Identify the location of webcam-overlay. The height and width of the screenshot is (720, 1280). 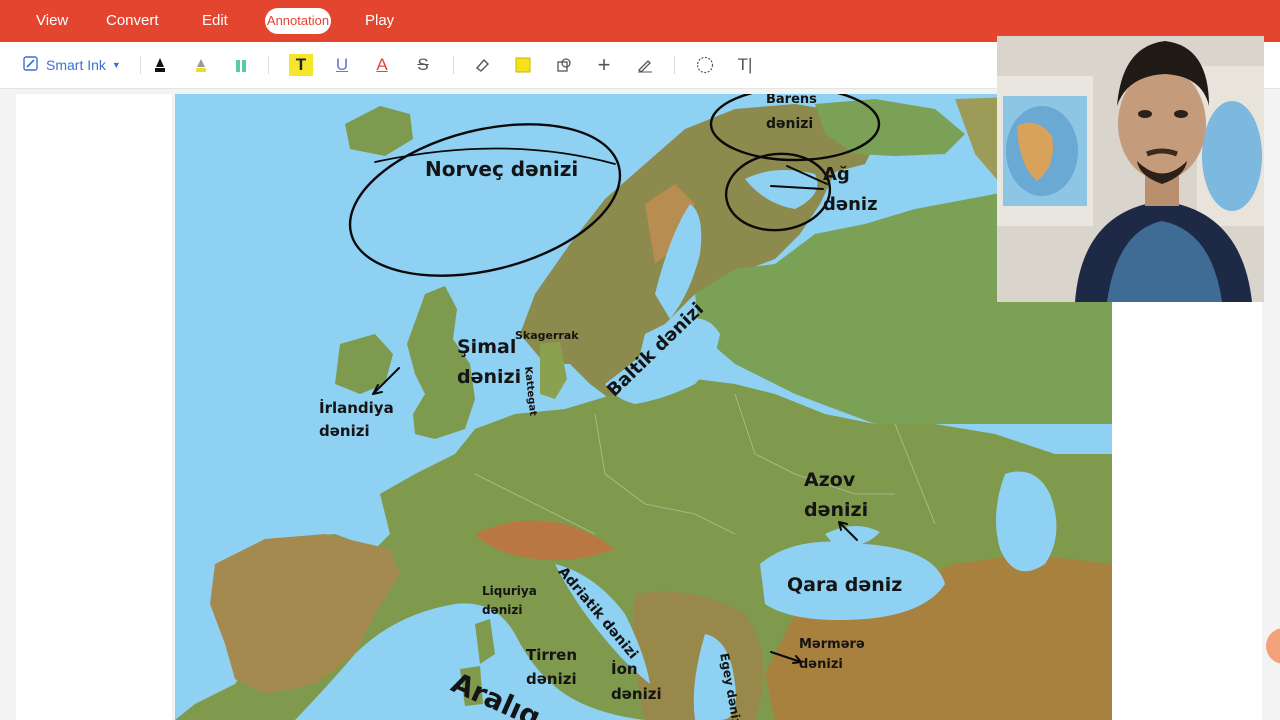
(1130, 169).